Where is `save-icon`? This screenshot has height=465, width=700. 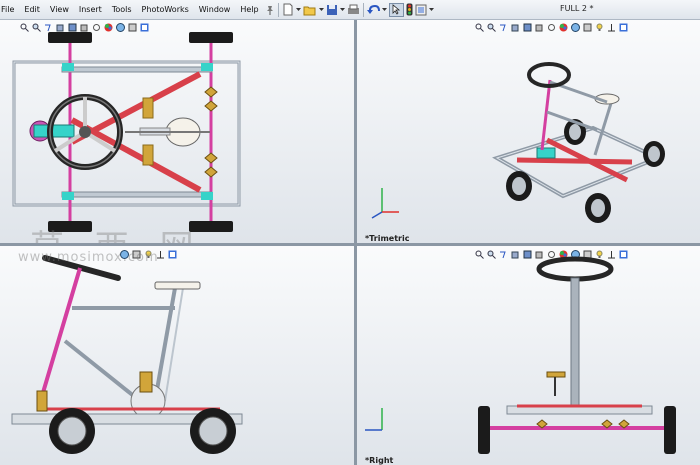
save-icon is located at coordinates (332, 10).